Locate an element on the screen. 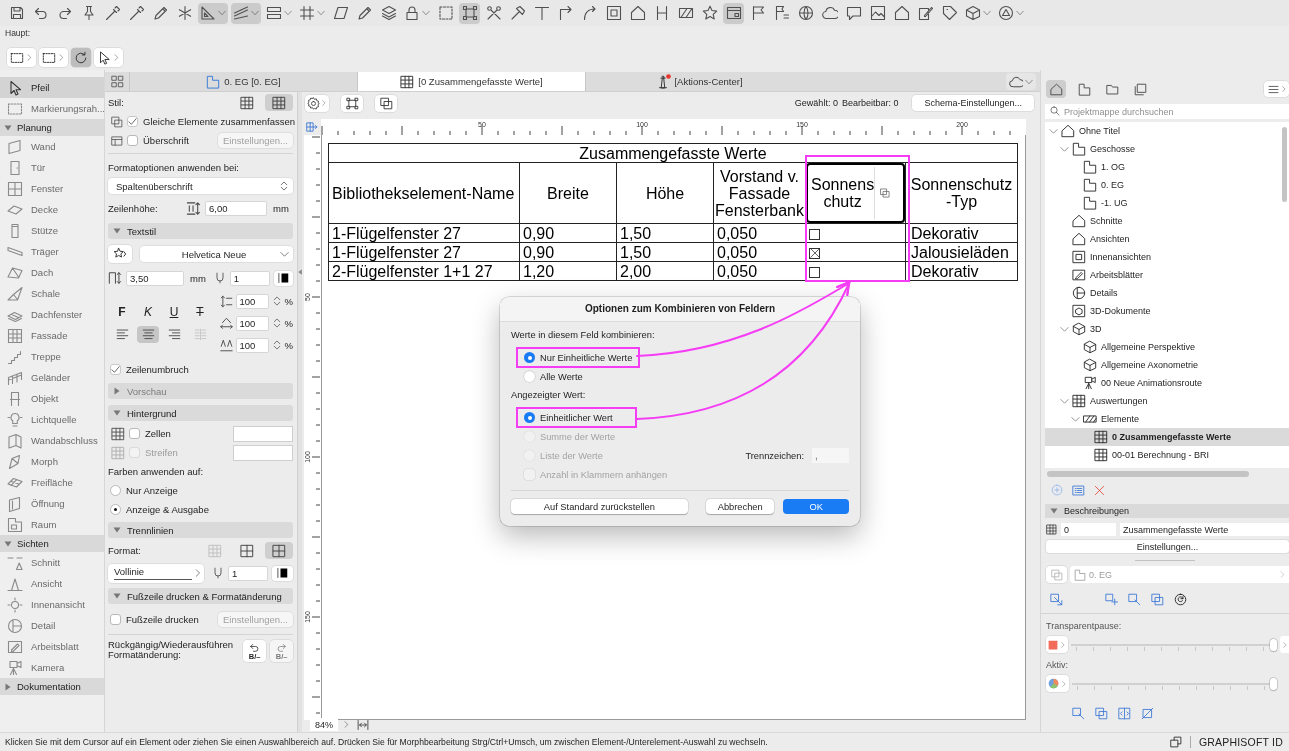 The width and height of the screenshot is (1289, 751). tree-item: Allgemeine Perspektive is located at coordinates (1167, 347).